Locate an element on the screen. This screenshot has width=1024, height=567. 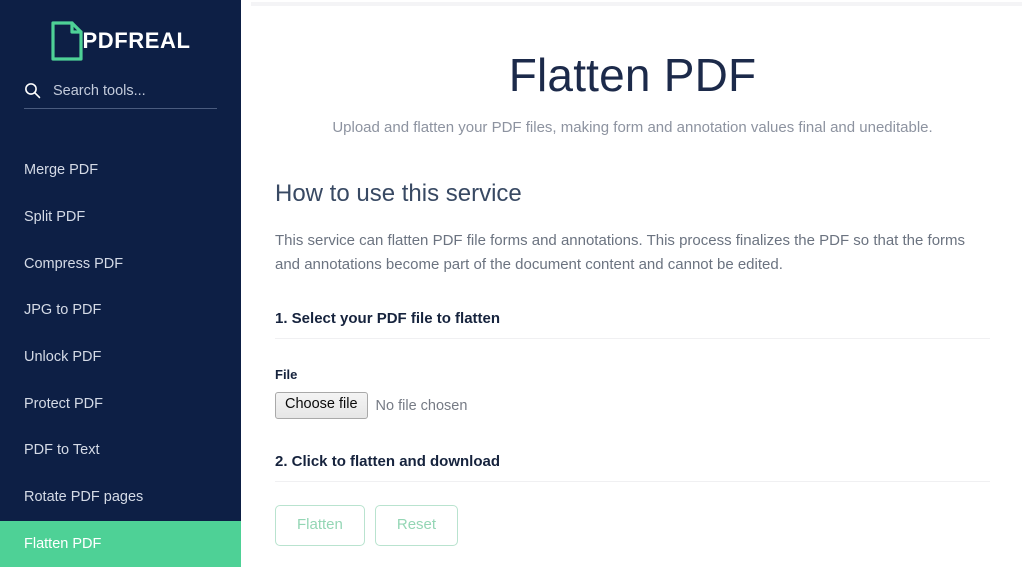
brand-logo-block: PDFREAL is located at coordinates (120, 31).